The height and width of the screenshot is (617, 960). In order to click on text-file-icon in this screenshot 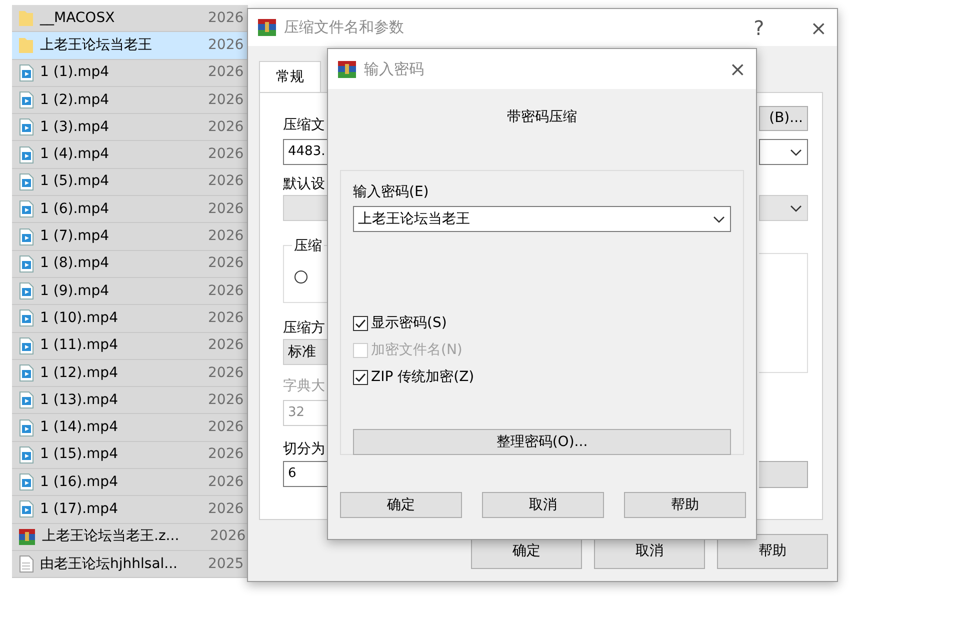, I will do `click(26, 564)`.